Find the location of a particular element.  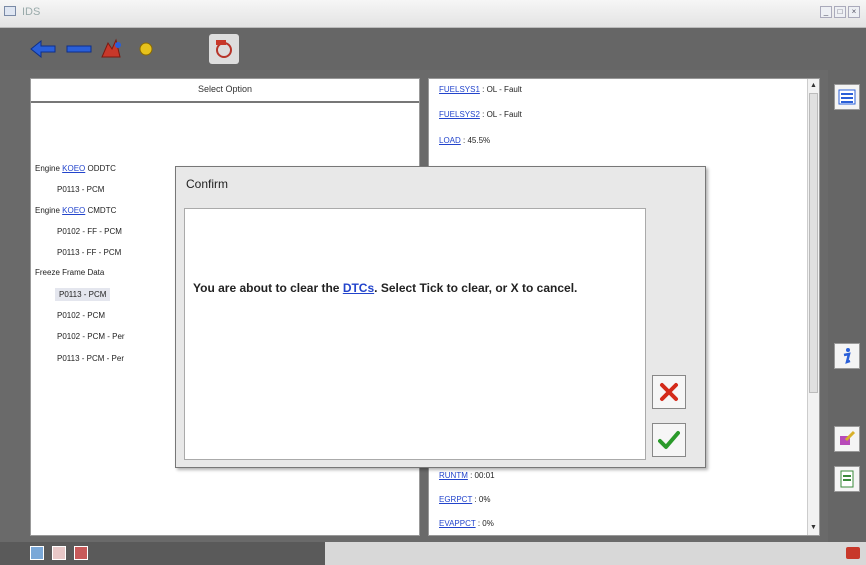

vertical-scrollbar: ▲ ▼ is located at coordinates (813, 307).